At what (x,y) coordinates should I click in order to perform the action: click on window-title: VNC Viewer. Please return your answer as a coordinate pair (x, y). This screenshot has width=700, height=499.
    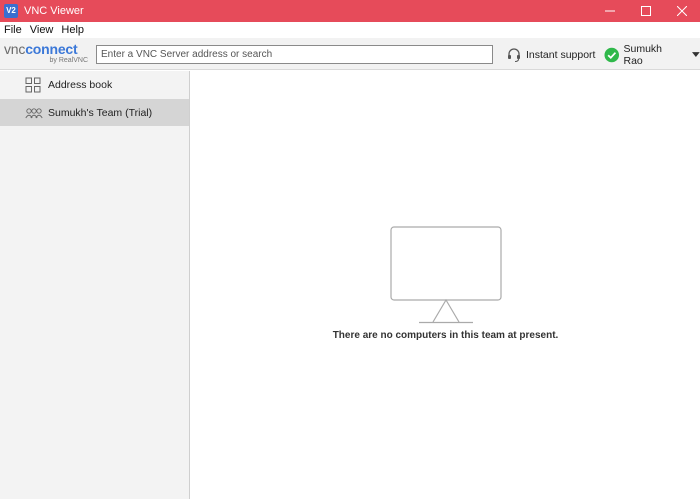
    Looking at the image, I should click on (54, 11).